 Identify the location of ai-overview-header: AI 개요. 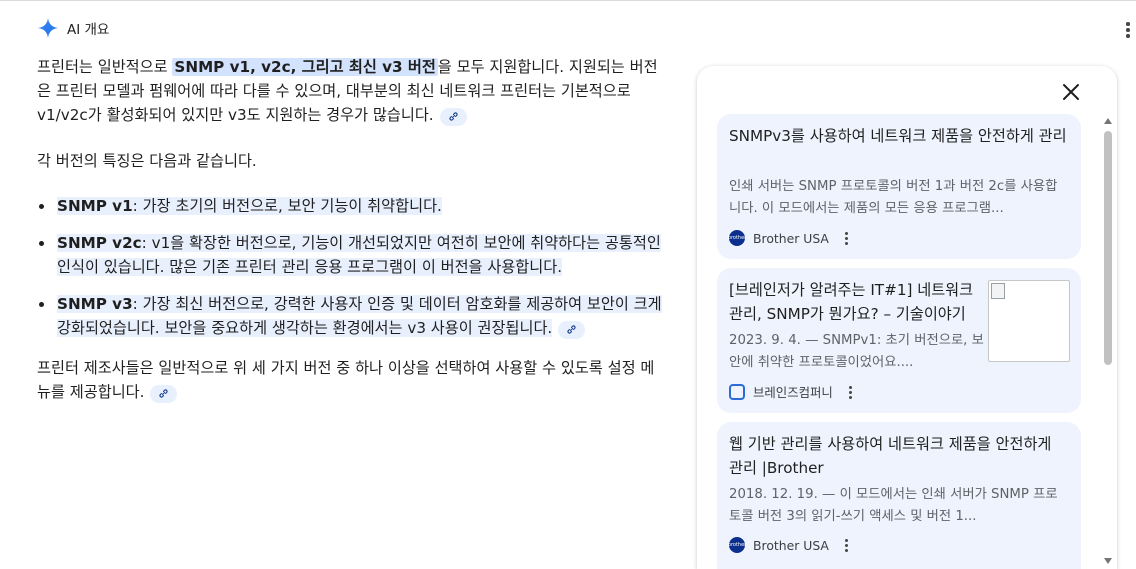
(73, 28).